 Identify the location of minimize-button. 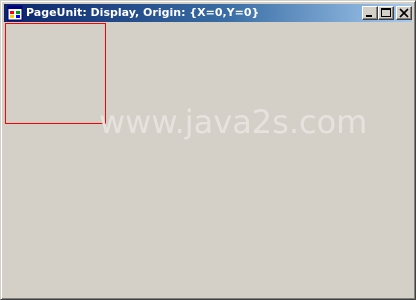
(370, 13).